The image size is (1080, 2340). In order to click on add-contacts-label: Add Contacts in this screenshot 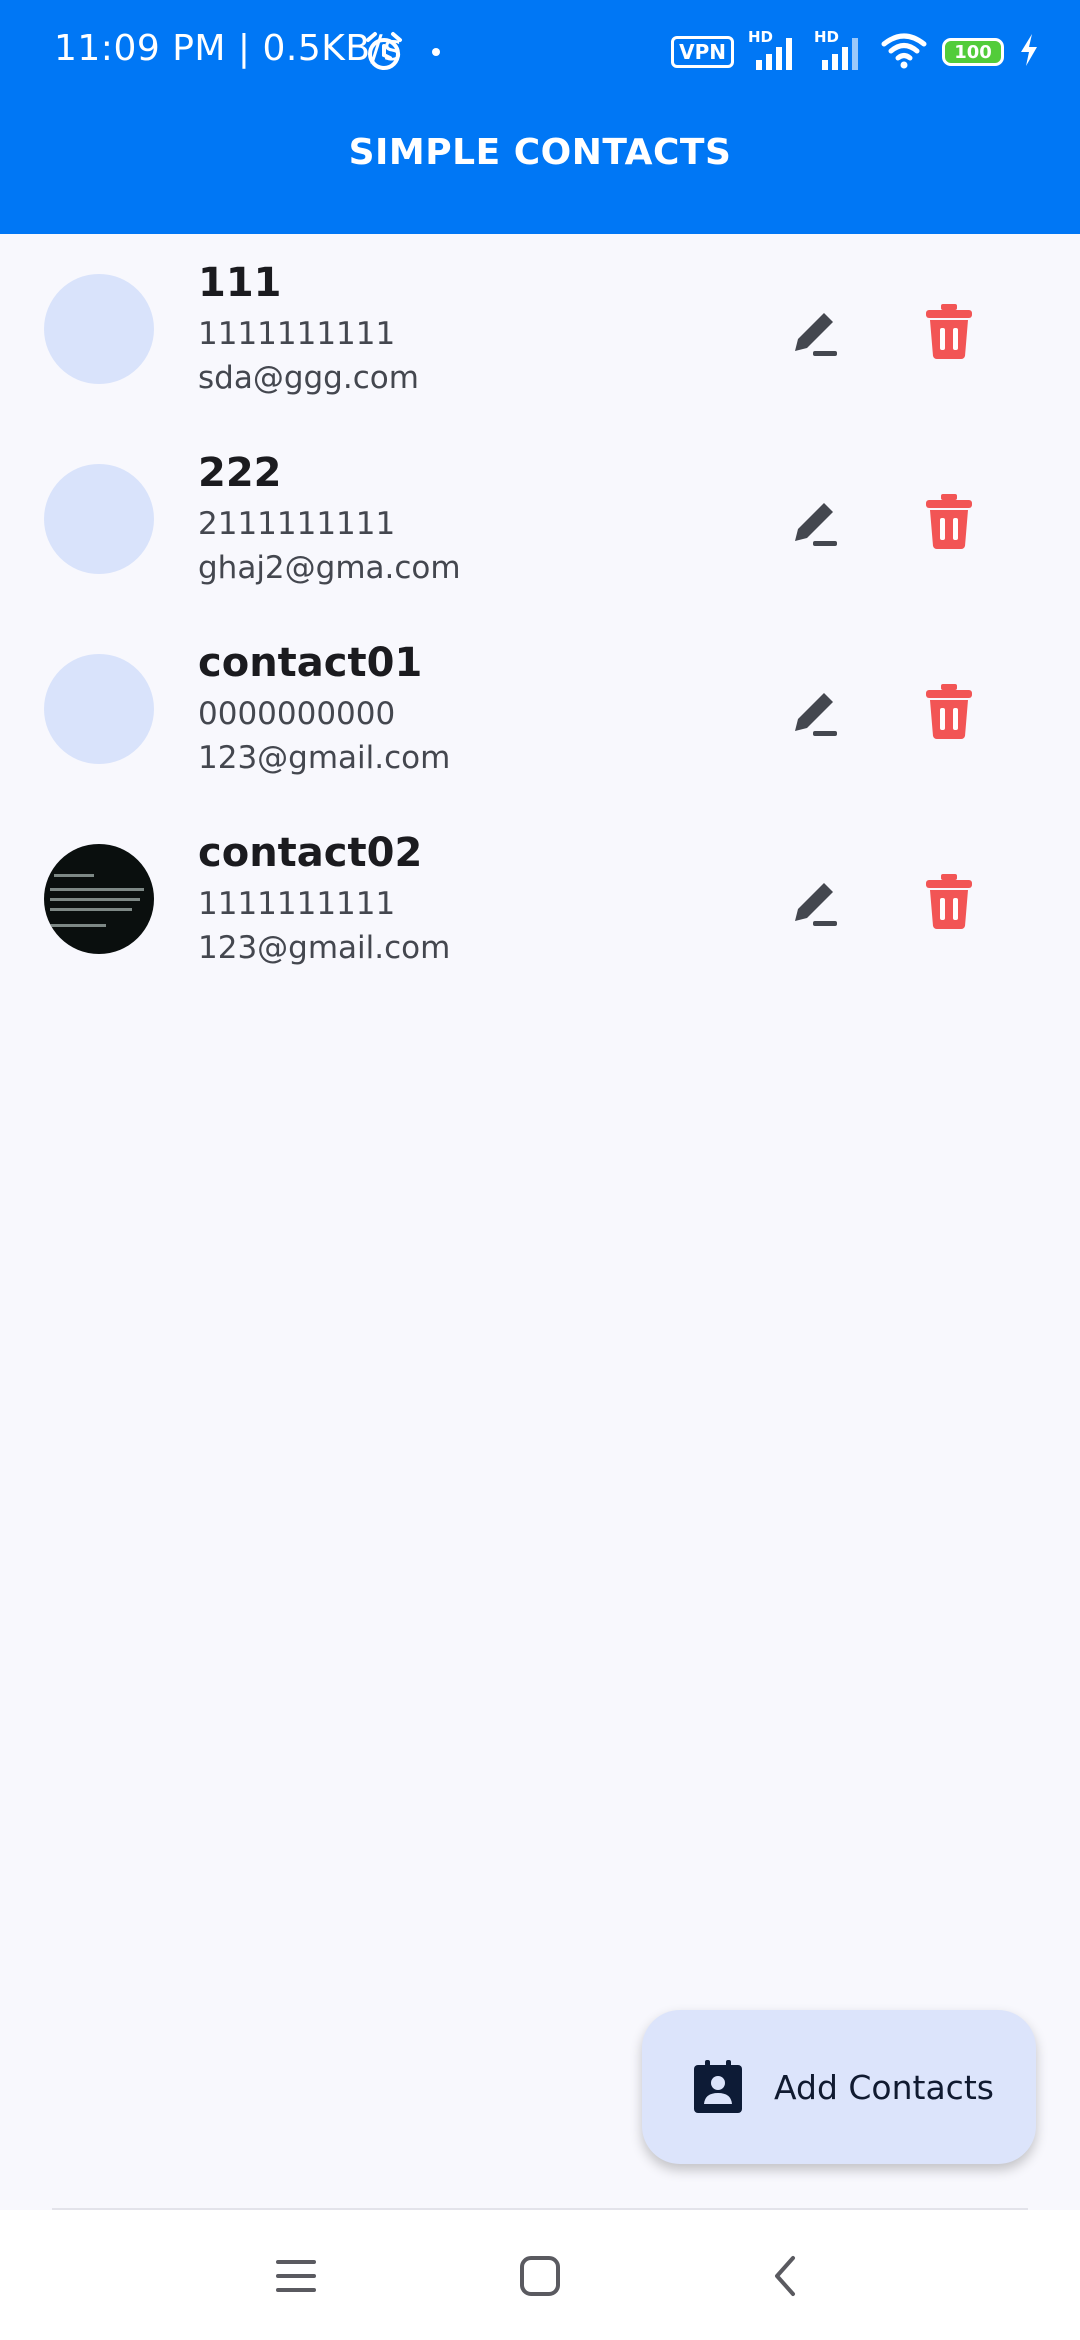, I will do `click(884, 2087)`.